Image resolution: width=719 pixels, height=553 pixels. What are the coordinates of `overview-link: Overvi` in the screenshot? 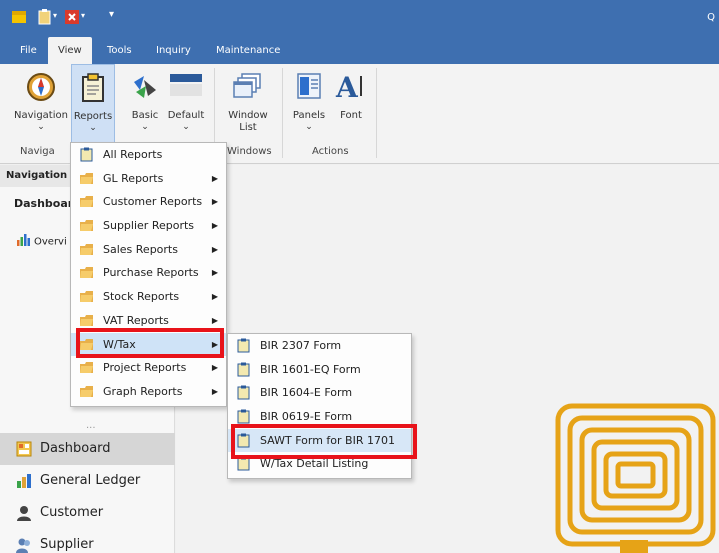 It's located at (41, 241).